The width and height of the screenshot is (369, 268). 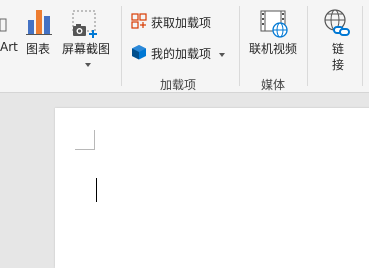 I want to click on screenshot-button-label: 屏幕截图, so click(x=86, y=48).